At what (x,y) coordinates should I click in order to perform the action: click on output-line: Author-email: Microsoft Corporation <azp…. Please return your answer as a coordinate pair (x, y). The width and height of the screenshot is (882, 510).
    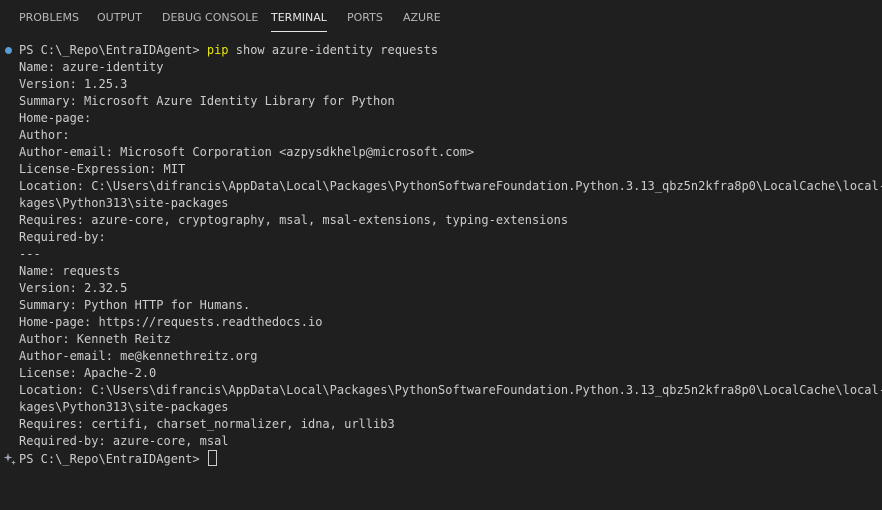
    Looking at the image, I should click on (247, 152).